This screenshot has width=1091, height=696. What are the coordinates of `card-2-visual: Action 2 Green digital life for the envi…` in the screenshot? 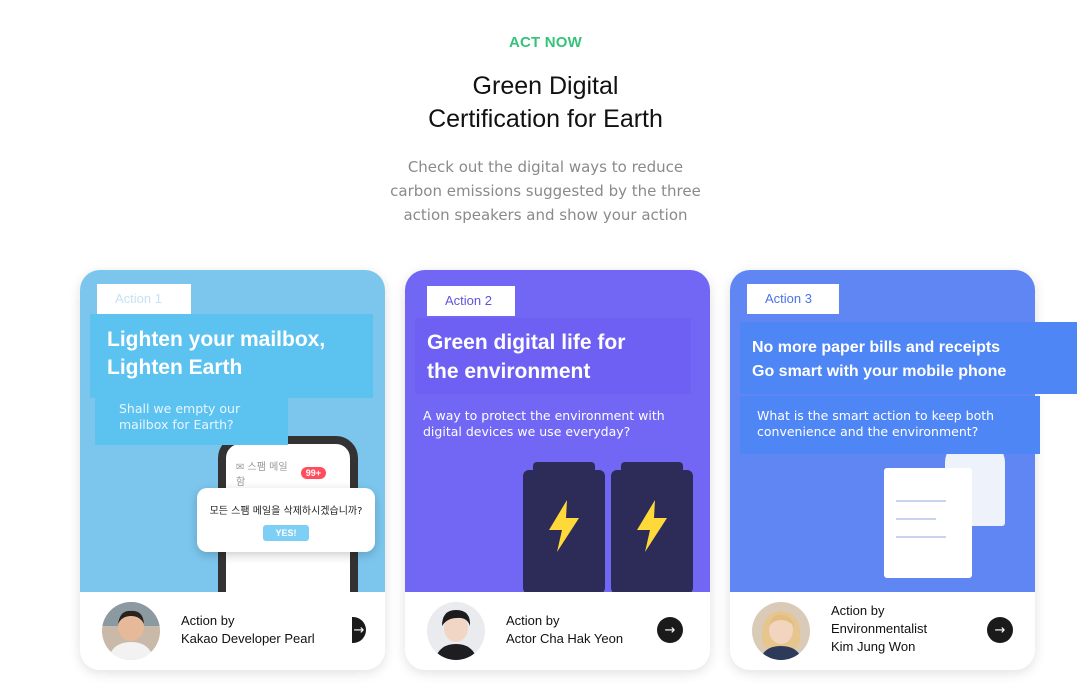 It's located at (557, 431).